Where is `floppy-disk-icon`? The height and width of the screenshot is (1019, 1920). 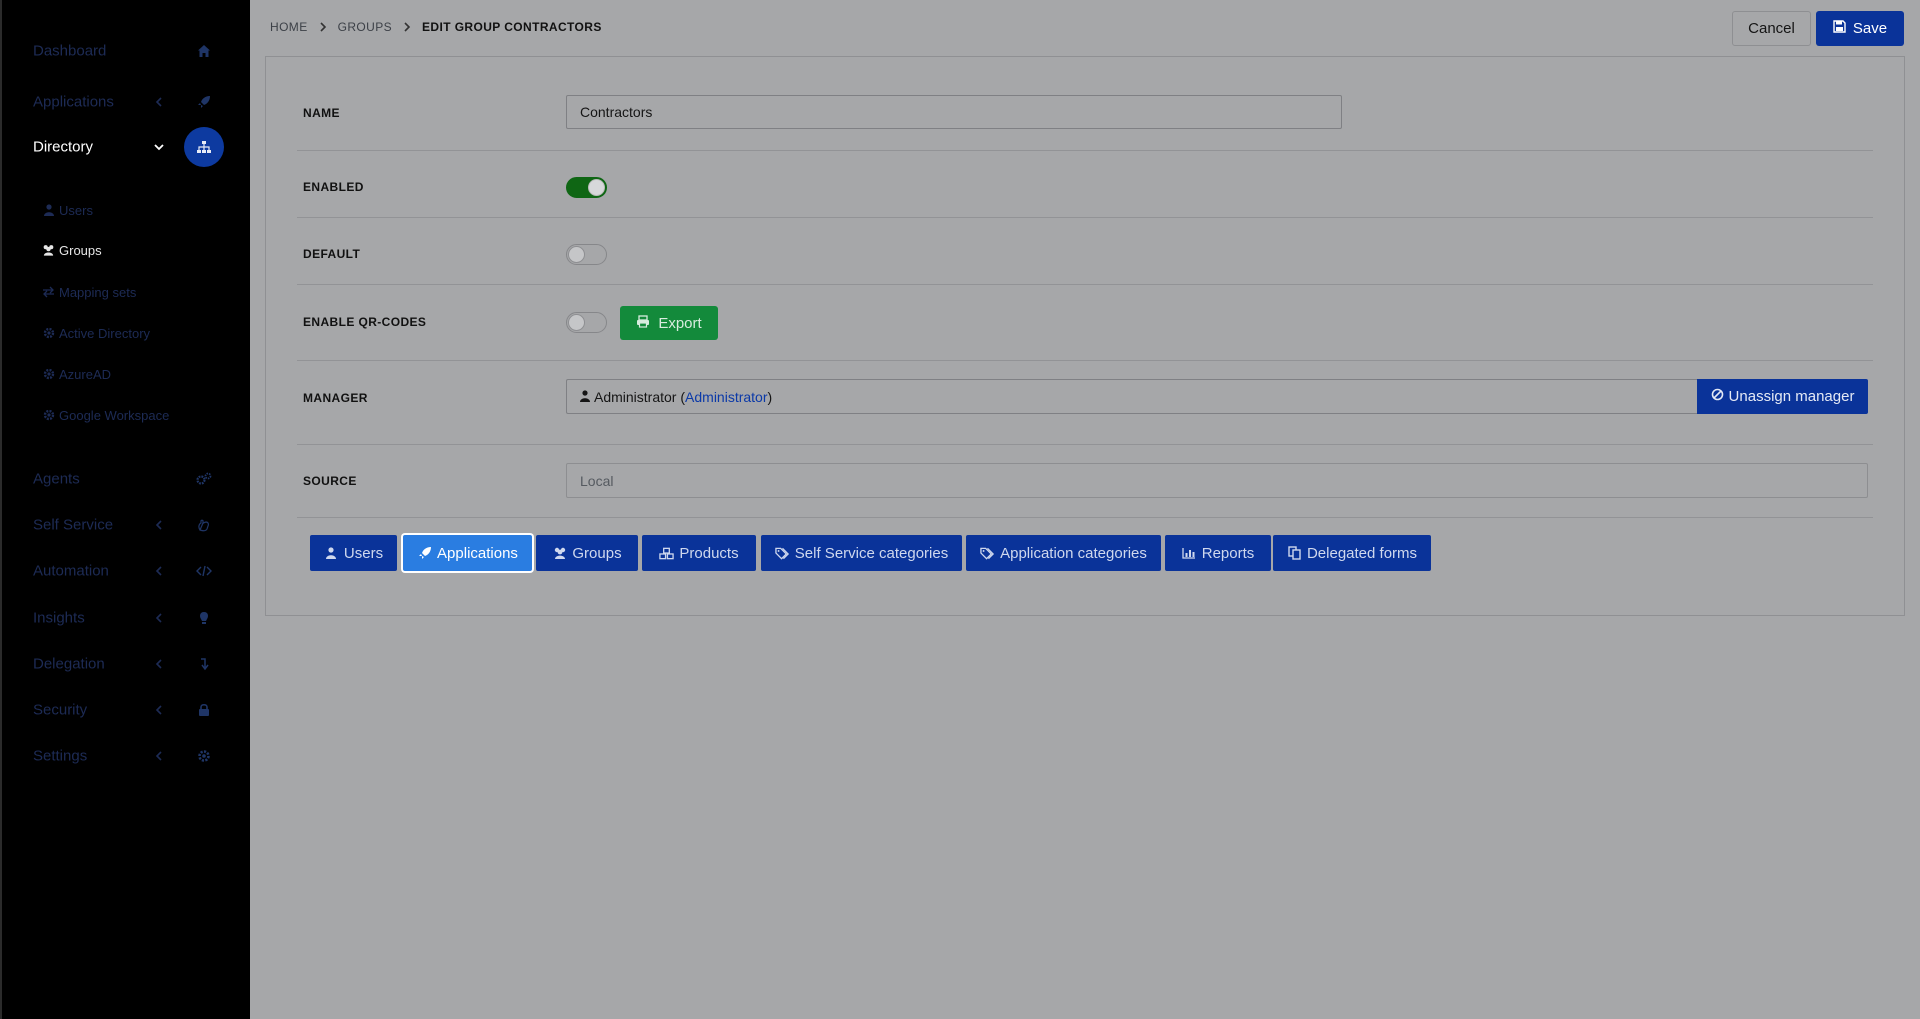 floppy-disk-icon is located at coordinates (1839, 28).